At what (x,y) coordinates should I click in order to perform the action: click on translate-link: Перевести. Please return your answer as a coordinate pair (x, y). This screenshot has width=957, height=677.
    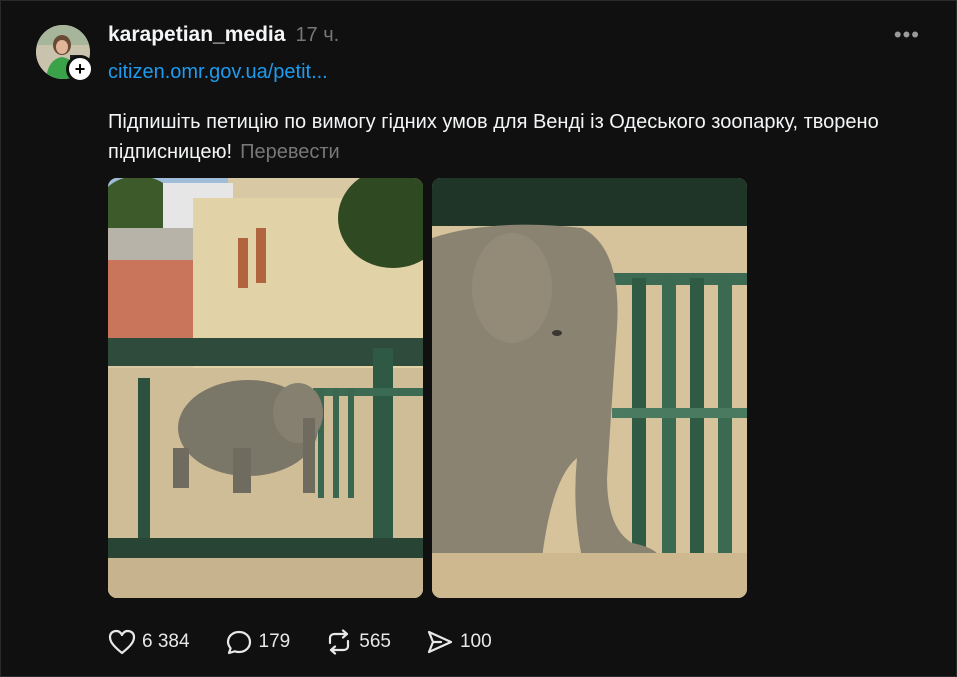
    Looking at the image, I should click on (290, 152).